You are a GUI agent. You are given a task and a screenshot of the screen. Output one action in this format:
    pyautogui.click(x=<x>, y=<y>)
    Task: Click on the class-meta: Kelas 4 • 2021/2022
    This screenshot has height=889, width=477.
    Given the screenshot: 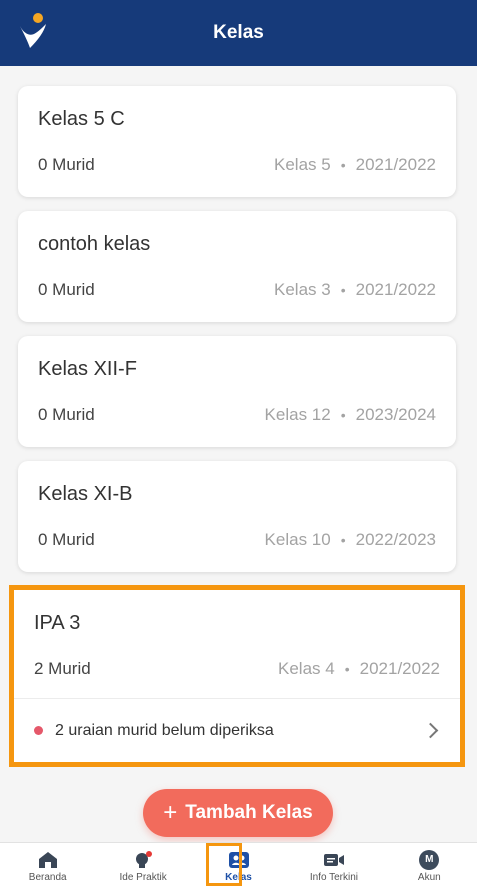 What is the action you would take?
    pyautogui.click(x=359, y=669)
    